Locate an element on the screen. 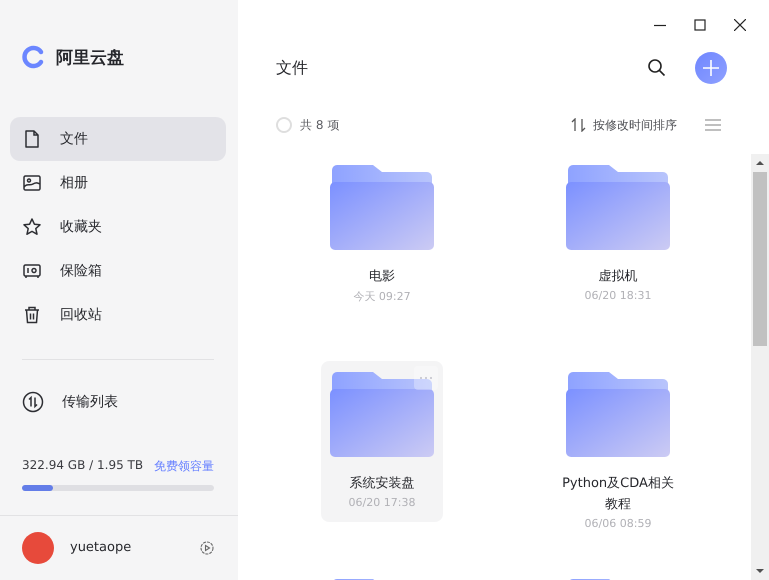 Image resolution: width=769 pixels, height=580 pixels. sort-button: 按修改时间排序 is located at coordinates (624, 125).